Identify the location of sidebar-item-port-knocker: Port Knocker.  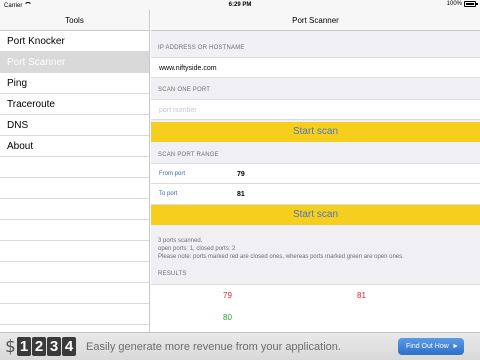
(74, 41).